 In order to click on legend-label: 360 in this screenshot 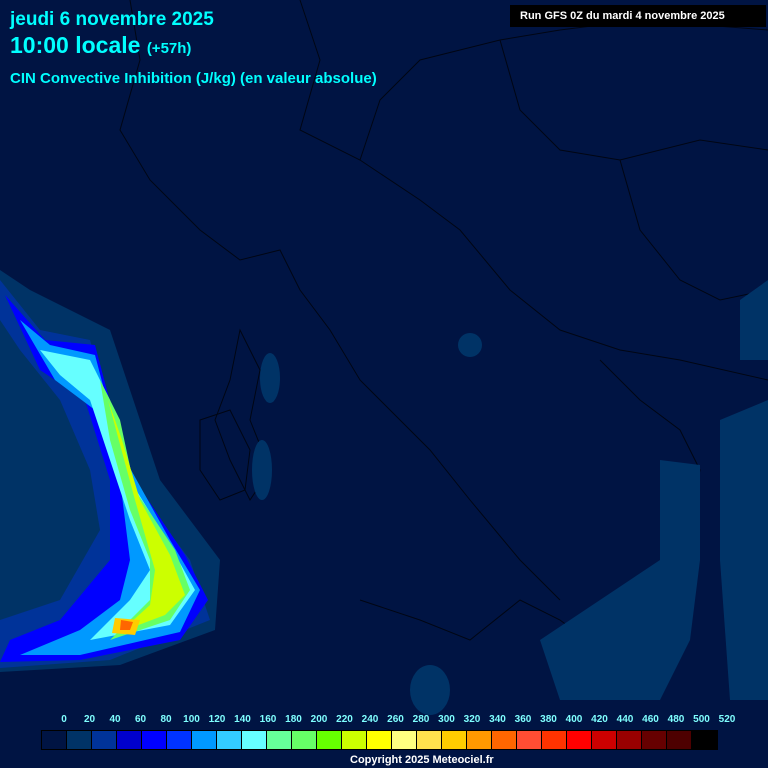, I will do `click(523, 719)`.